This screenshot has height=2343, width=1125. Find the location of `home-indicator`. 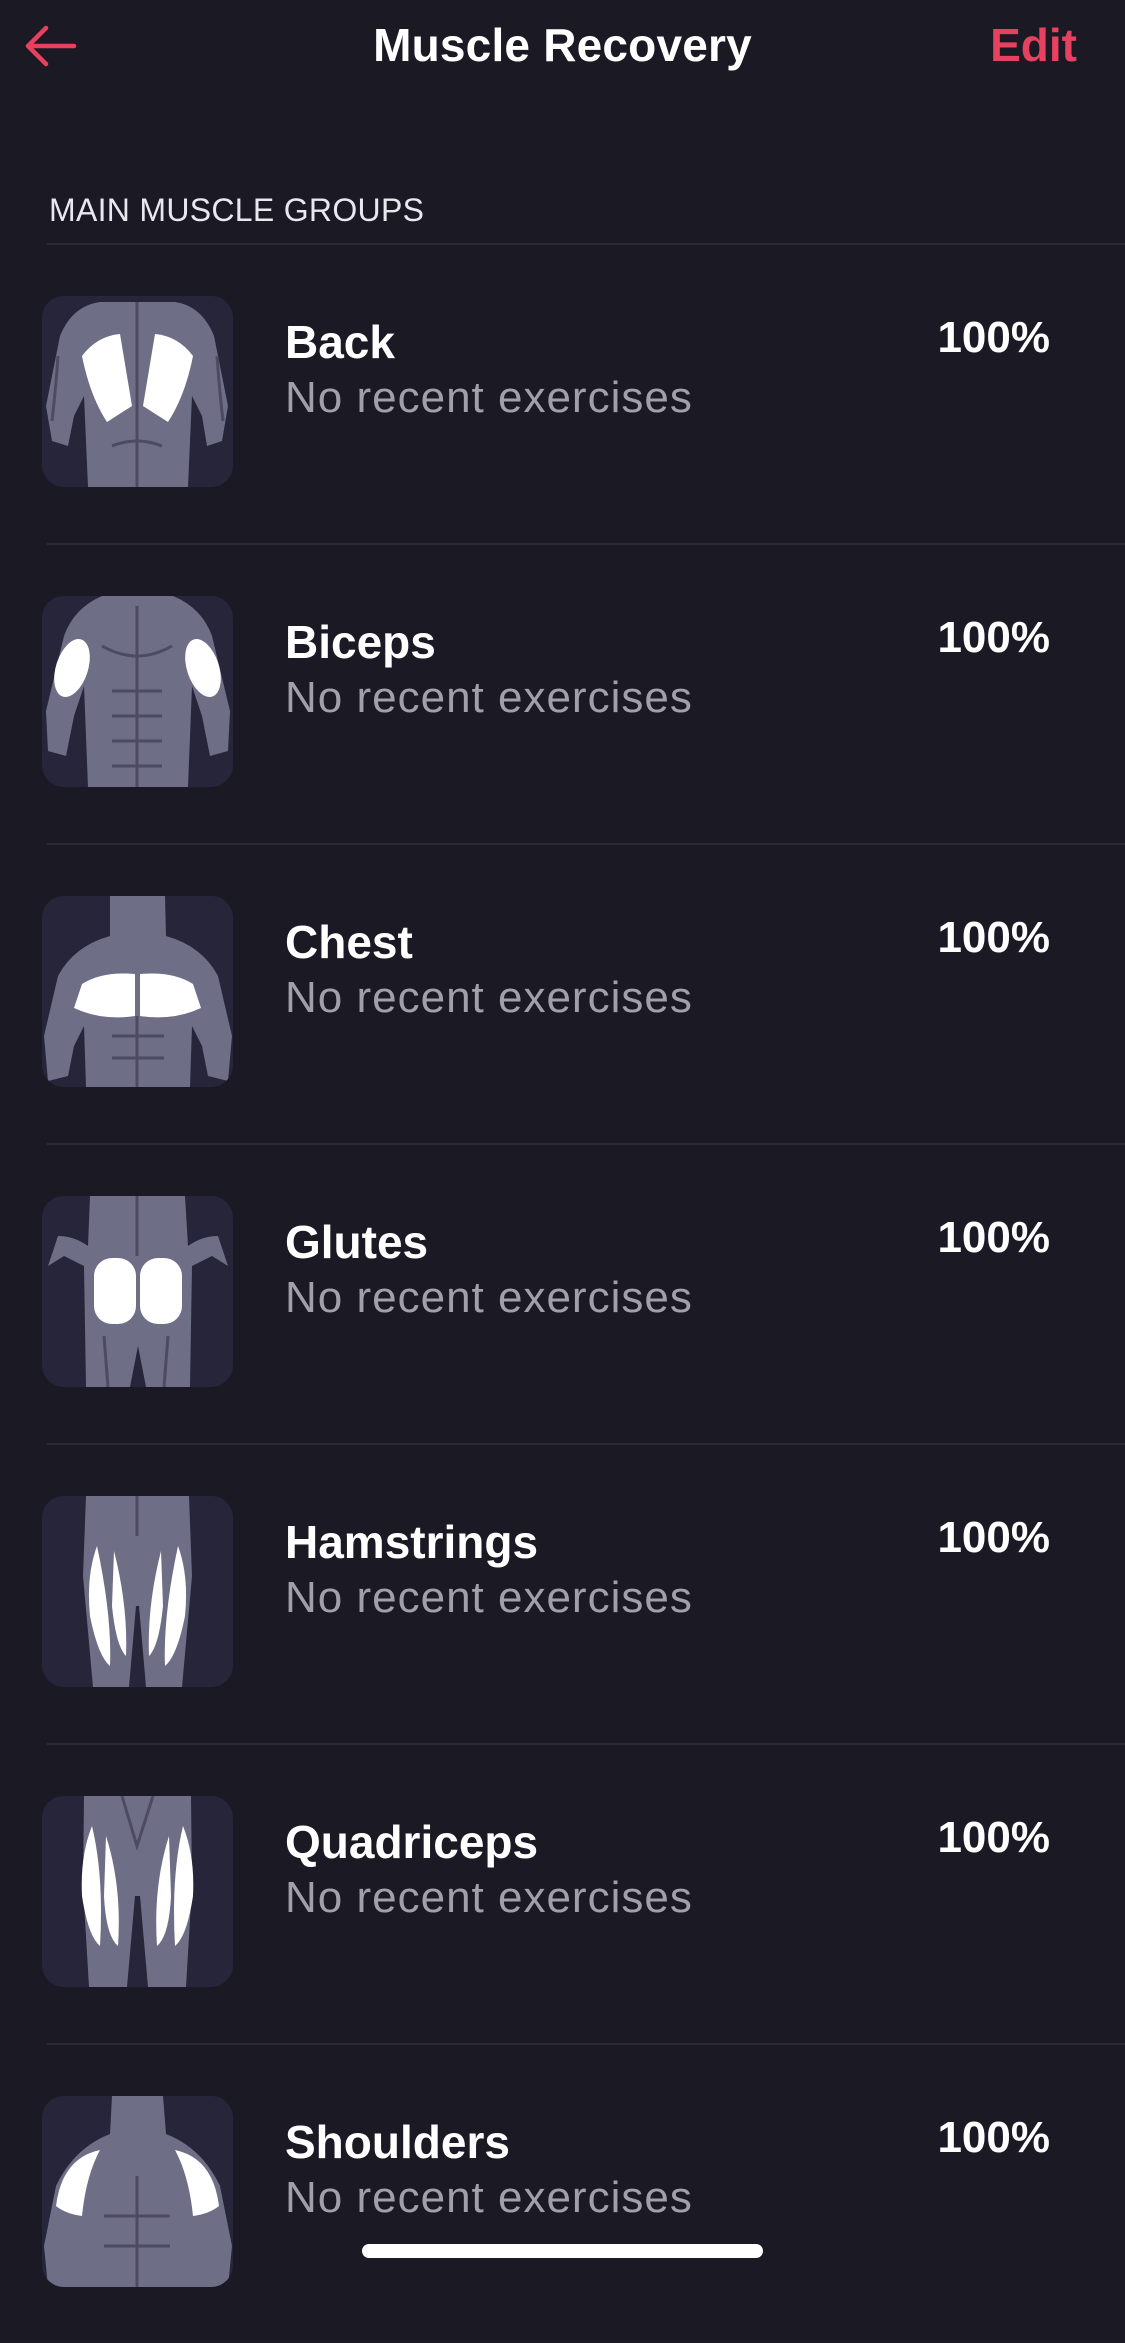

home-indicator is located at coordinates (562, 2251).